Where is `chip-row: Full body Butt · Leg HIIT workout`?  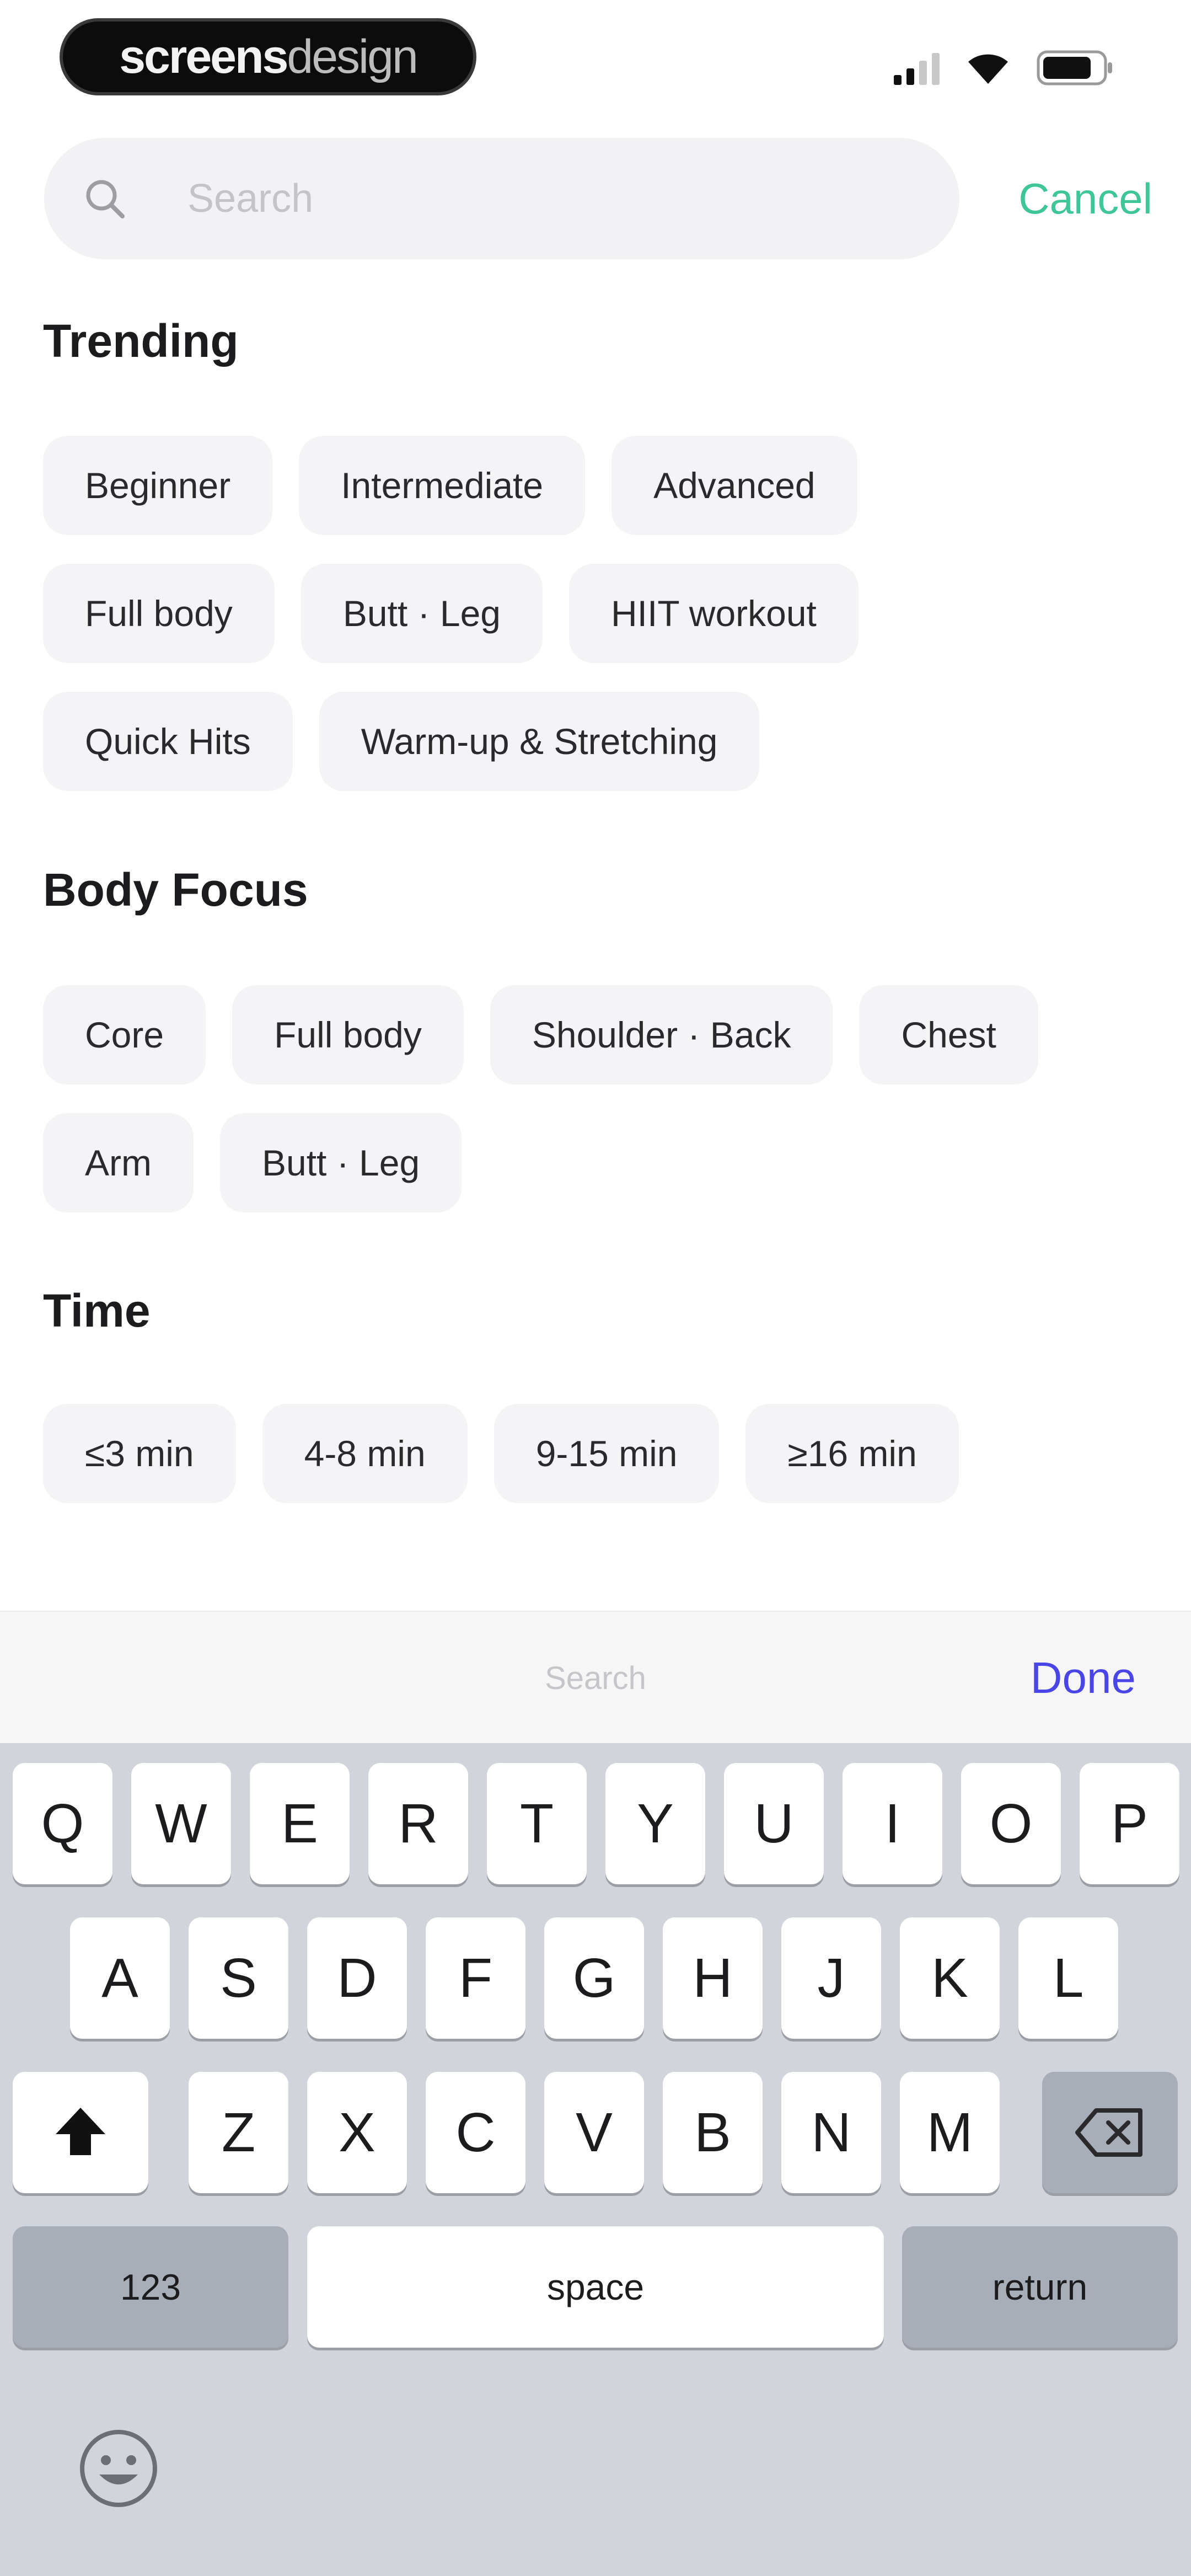 chip-row: Full body Butt · Leg HIIT workout is located at coordinates (451, 613).